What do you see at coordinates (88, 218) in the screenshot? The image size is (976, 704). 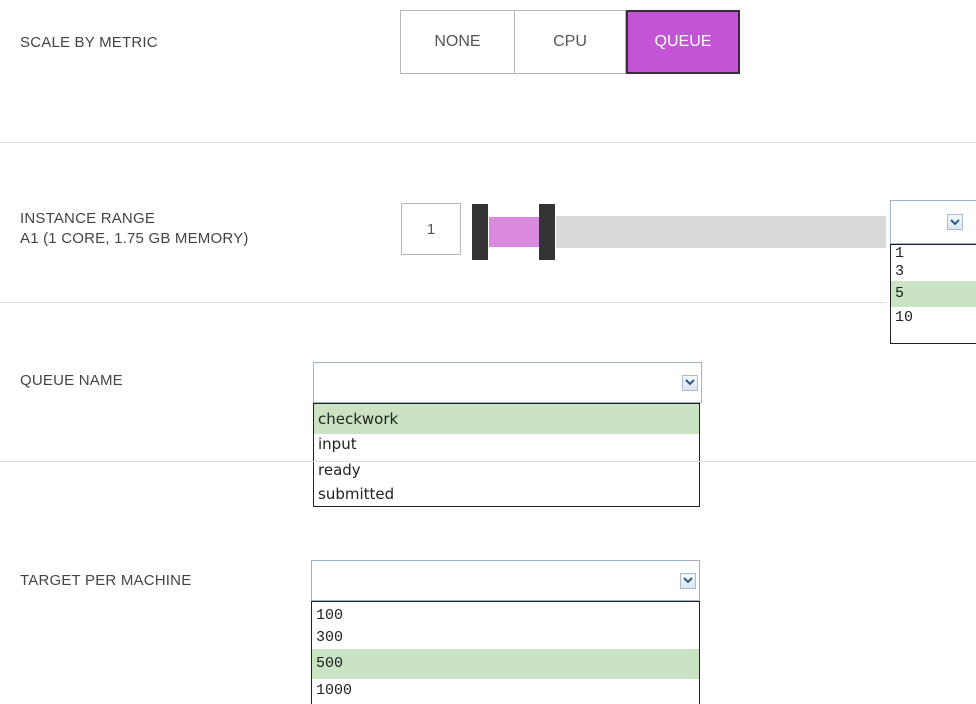 I see `instance-range-label: INSTANCE RANGE` at bounding box center [88, 218].